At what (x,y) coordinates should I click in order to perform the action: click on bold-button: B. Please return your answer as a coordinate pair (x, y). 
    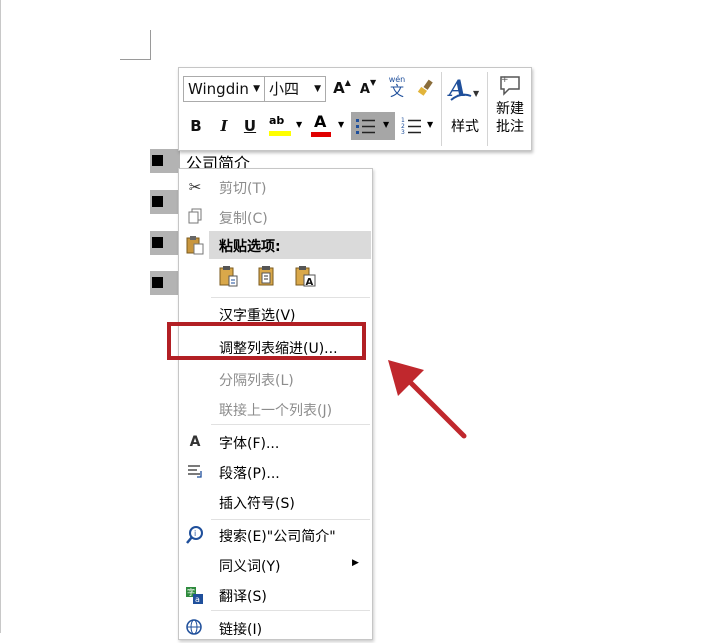
    Looking at the image, I should click on (196, 126).